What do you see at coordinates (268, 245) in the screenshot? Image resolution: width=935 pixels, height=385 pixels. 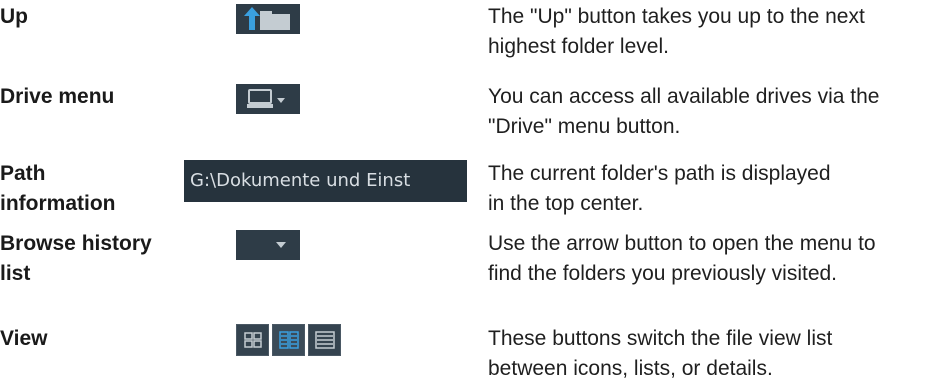 I see `browse-history-dropdown-button` at bounding box center [268, 245].